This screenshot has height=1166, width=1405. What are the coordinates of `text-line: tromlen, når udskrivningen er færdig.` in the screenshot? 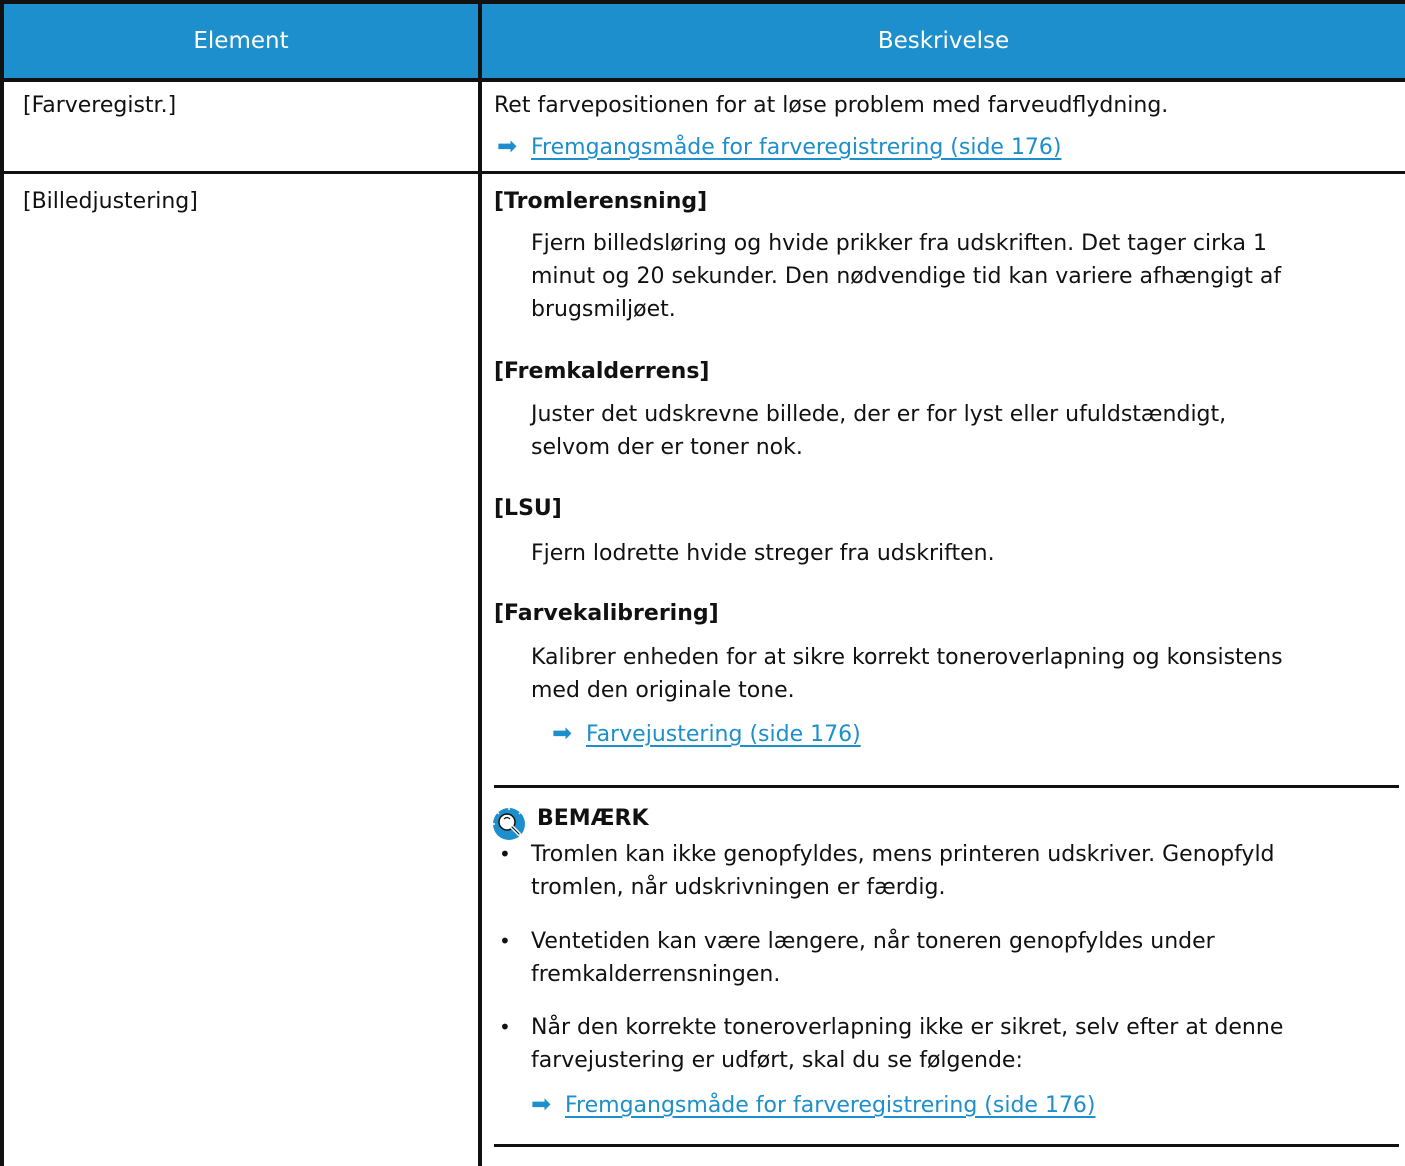 It's located at (738, 887).